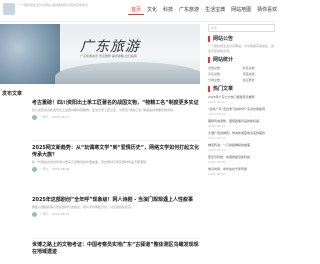 The height and width of the screenshot is (264, 320). Describe the element at coordinates (229, 145) in the screenshot. I see `hot-title: 神话传说：一只青蛙神秘的故事` at that location.